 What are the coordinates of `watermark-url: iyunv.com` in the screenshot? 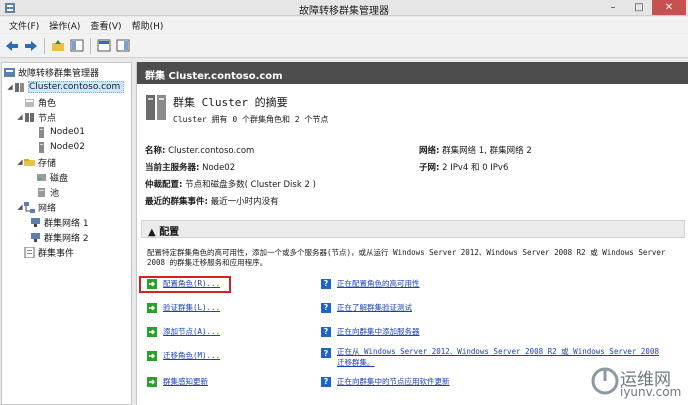 It's located at (651, 392).